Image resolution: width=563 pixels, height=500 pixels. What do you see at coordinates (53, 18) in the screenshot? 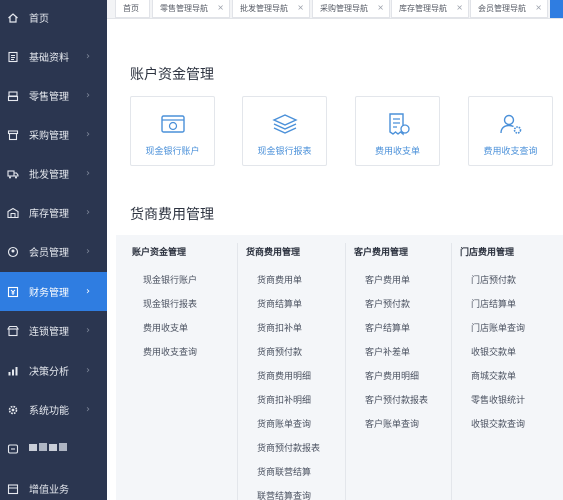
I see `sidebar-item-home: 首页` at bounding box center [53, 18].